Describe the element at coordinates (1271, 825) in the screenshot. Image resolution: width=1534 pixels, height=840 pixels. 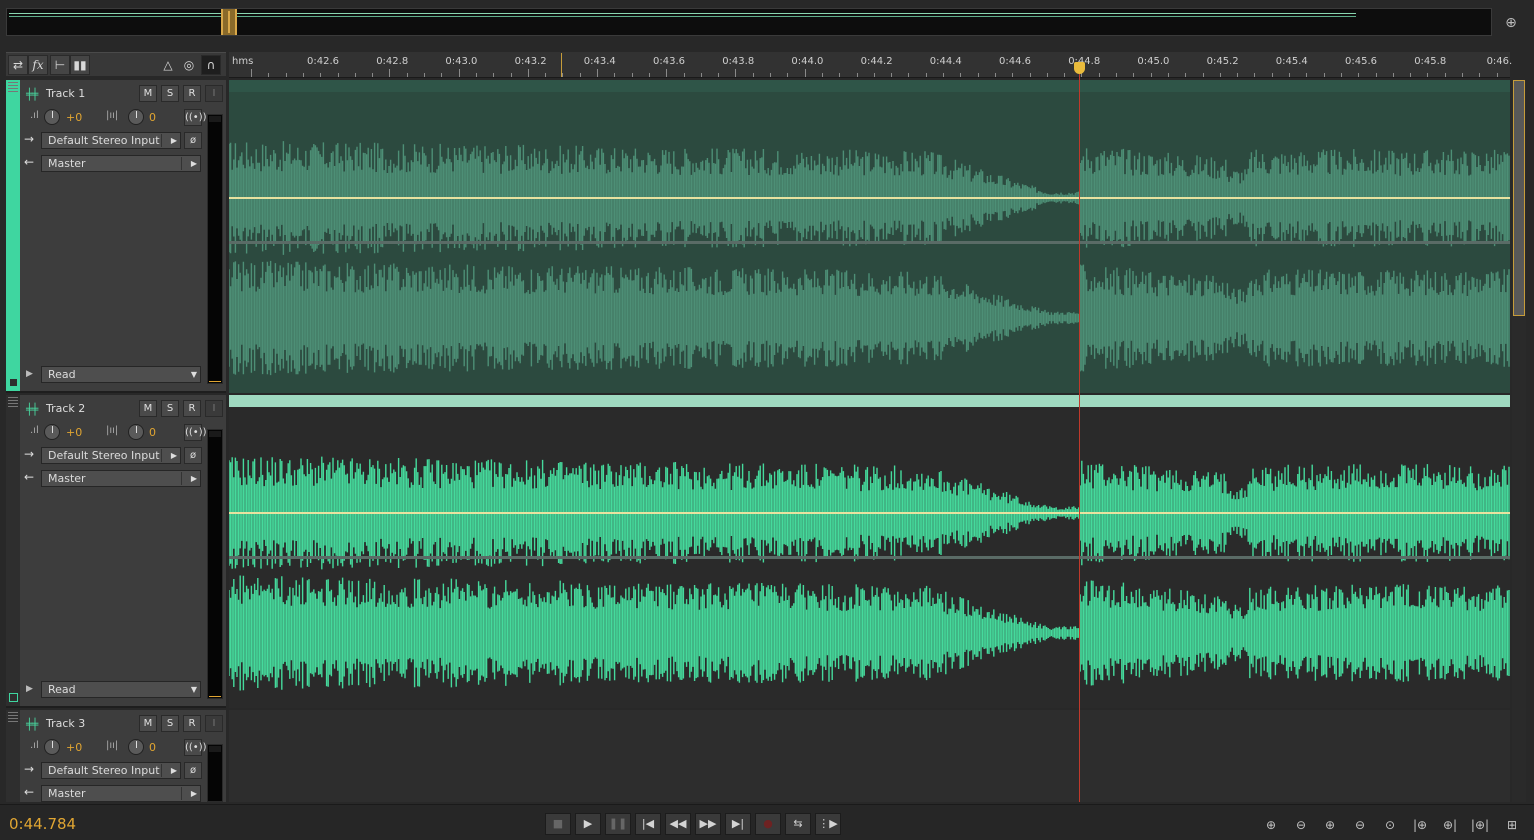
I see `zoom-in-amplitude-icon: ⊕` at that location.